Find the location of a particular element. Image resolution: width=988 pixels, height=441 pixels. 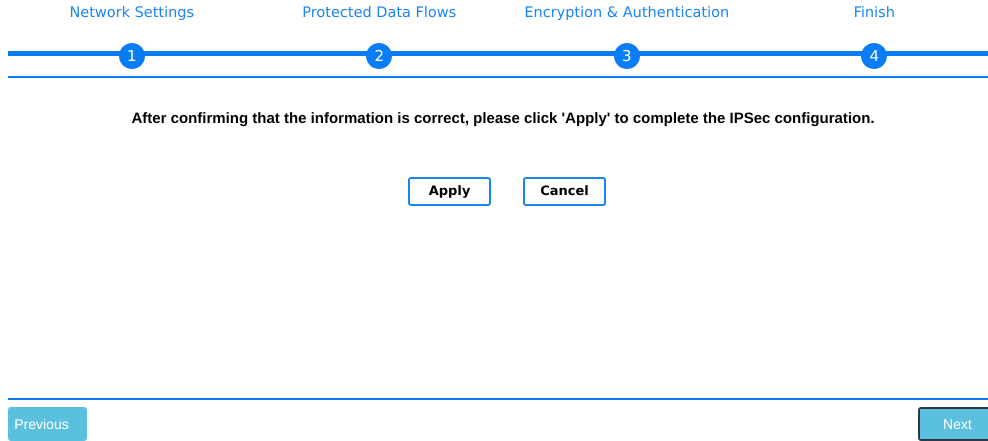

instruction-text: After confirming that the information is correct, please click 'Apply' to complete the IPSec configuration. is located at coordinates (503, 118).